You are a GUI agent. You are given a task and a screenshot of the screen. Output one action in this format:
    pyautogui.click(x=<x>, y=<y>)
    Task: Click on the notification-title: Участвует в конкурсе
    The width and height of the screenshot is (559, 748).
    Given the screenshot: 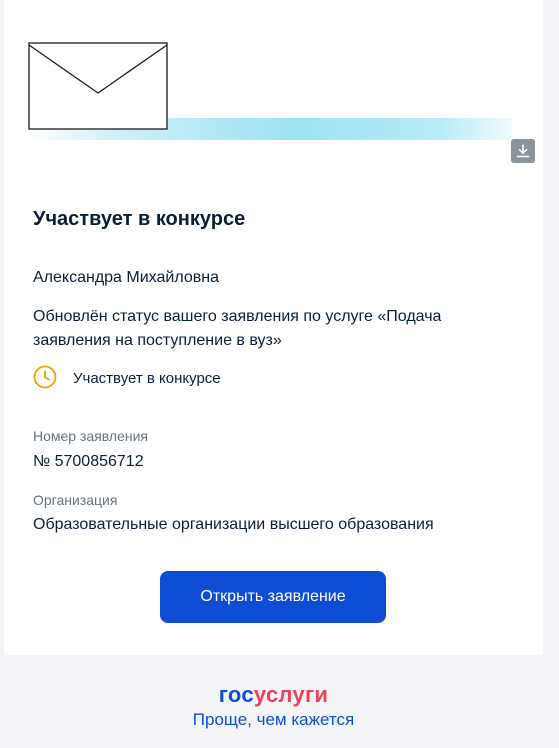 What is the action you would take?
    pyautogui.click(x=139, y=219)
    